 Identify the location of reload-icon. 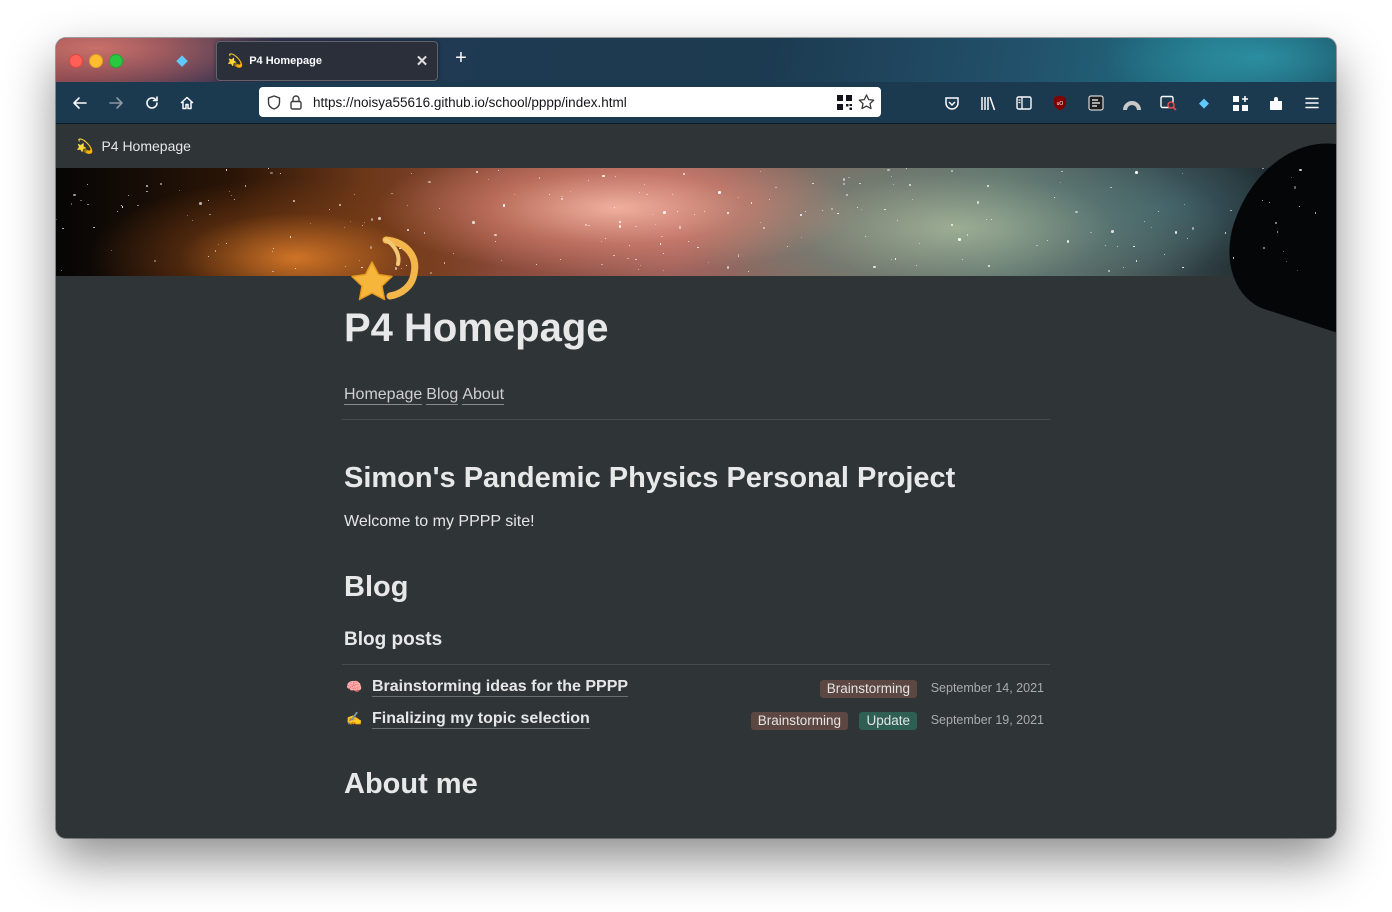
(152, 102).